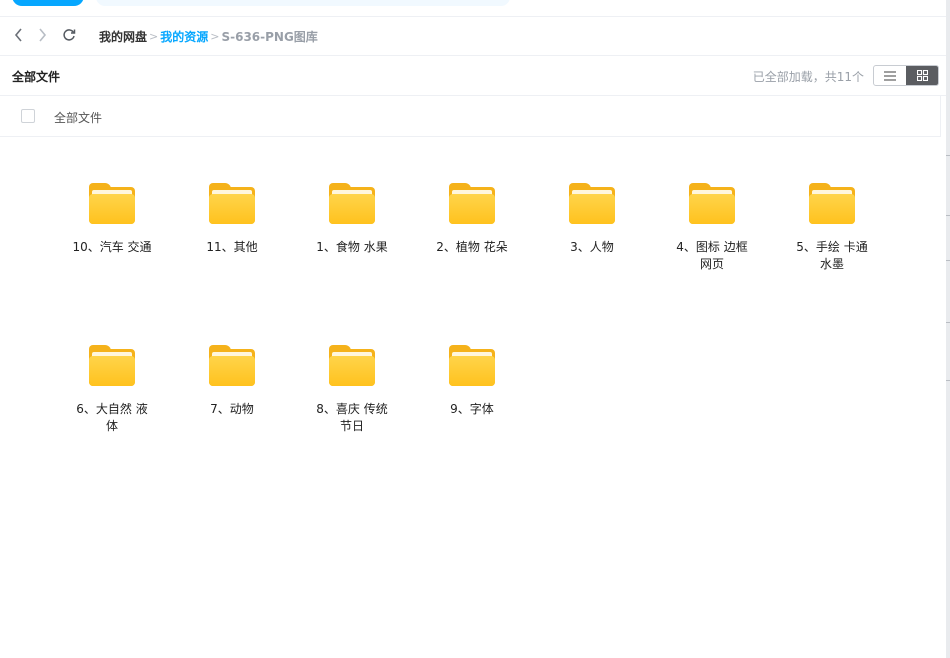  Describe the element at coordinates (19, 35) in the screenshot. I see `back-icon` at that location.